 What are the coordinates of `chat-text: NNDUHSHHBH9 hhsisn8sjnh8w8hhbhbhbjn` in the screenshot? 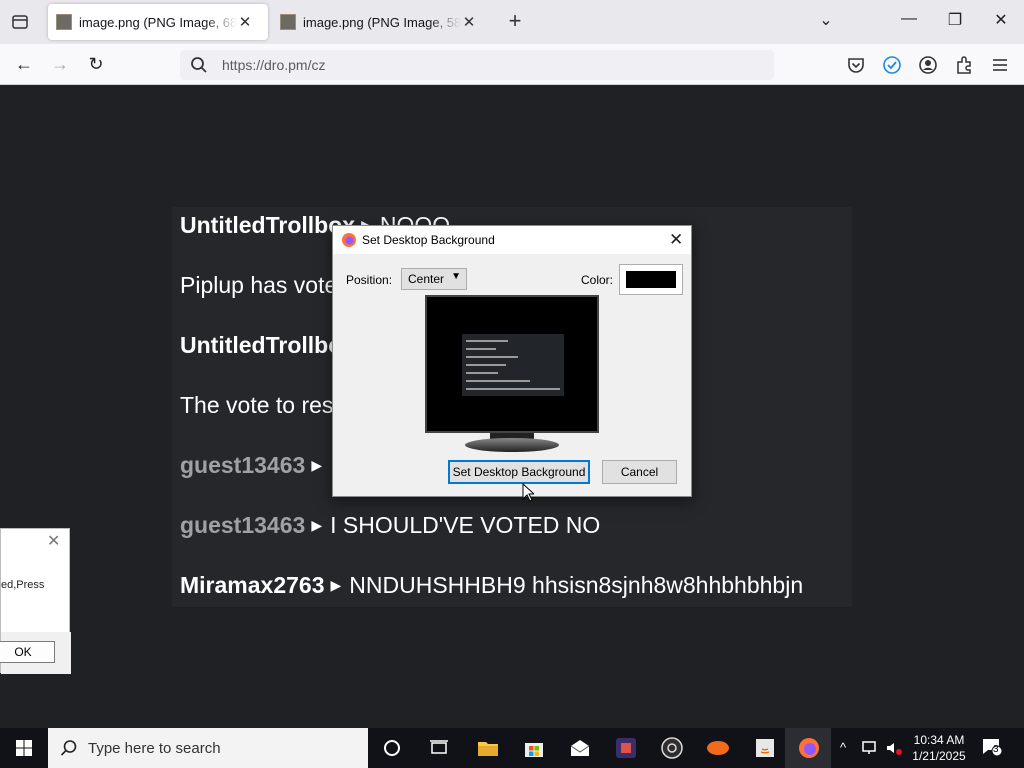 It's located at (576, 585).